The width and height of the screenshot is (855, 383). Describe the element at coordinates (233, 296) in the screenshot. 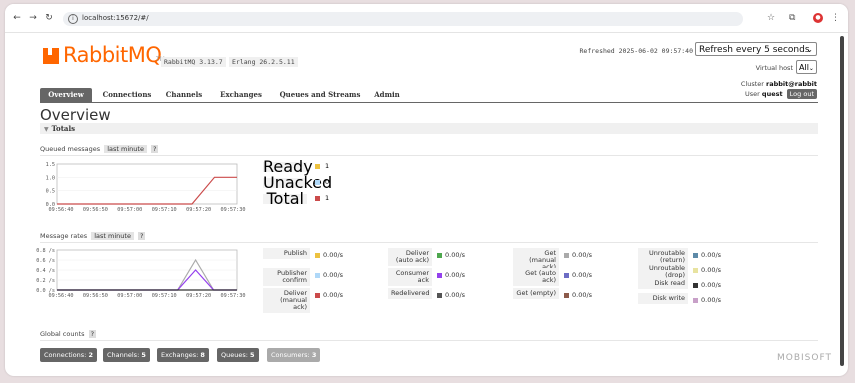

I see `rates-chart-x-tick-label: 09:57:30` at that location.